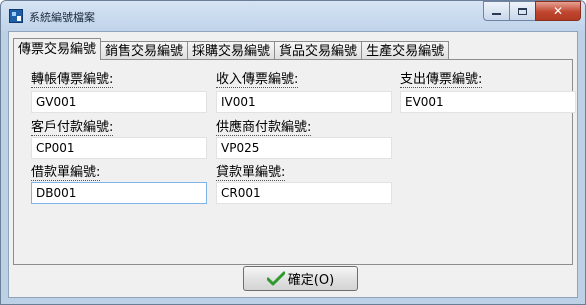 This screenshot has width=586, height=305. Describe the element at coordinates (264, 128) in the screenshot. I see `supplier-payment-label: 供應商付款編號:` at that location.